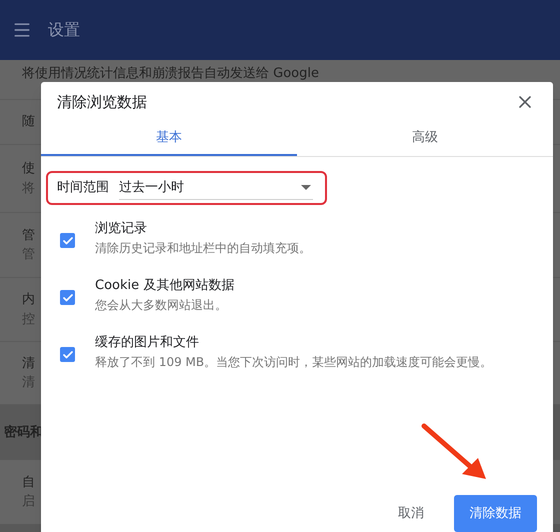 The image size is (560, 532). I want to click on setting-title: 使, so click(28, 169).